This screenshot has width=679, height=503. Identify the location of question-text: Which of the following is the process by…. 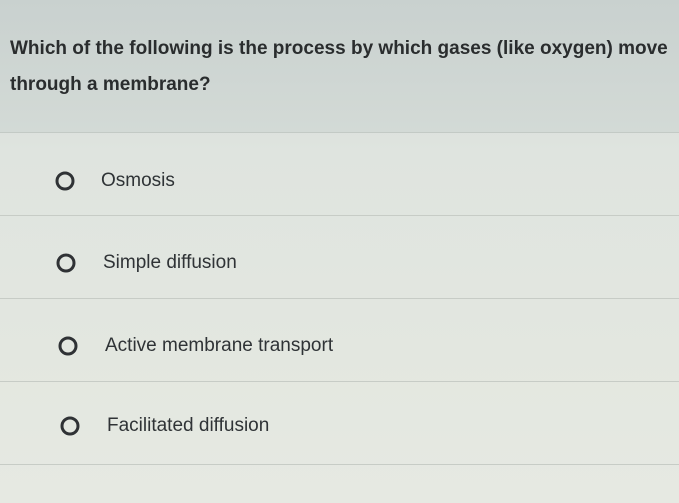
(339, 66).